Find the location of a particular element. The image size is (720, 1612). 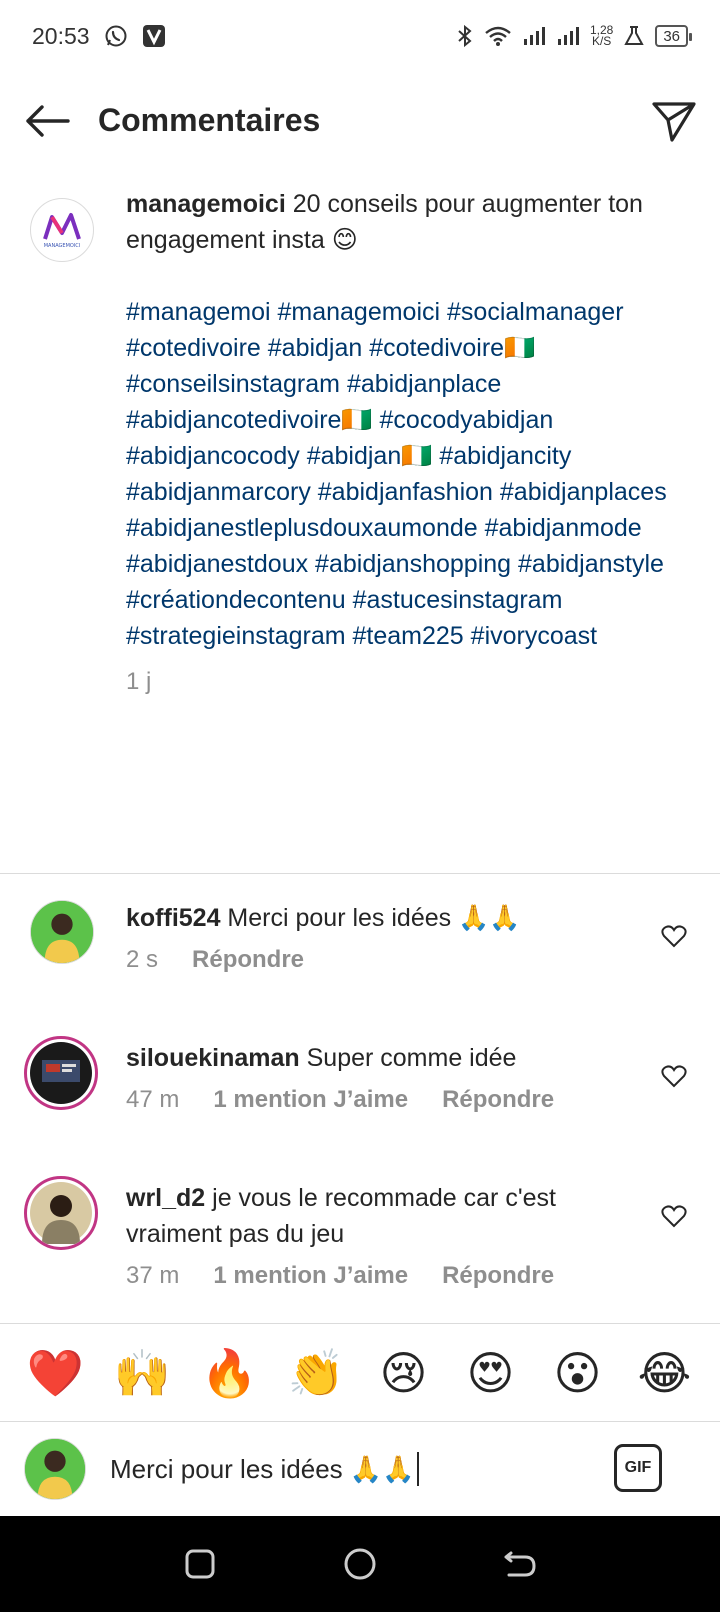

back-nav-button is located at coordinates (520, 1564).